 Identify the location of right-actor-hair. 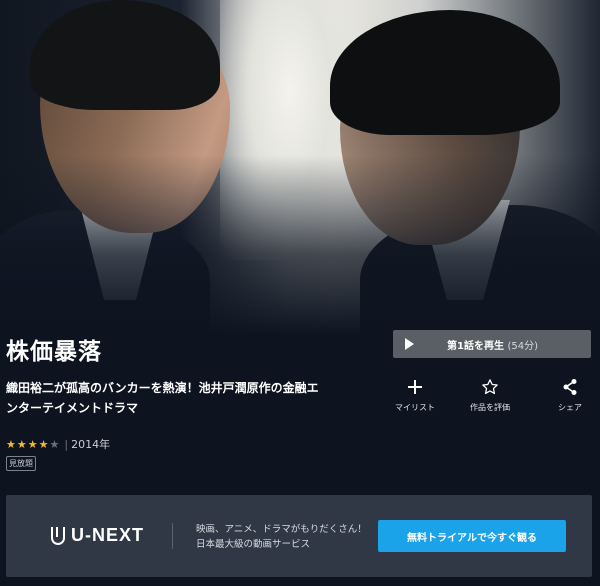
(445, 72).